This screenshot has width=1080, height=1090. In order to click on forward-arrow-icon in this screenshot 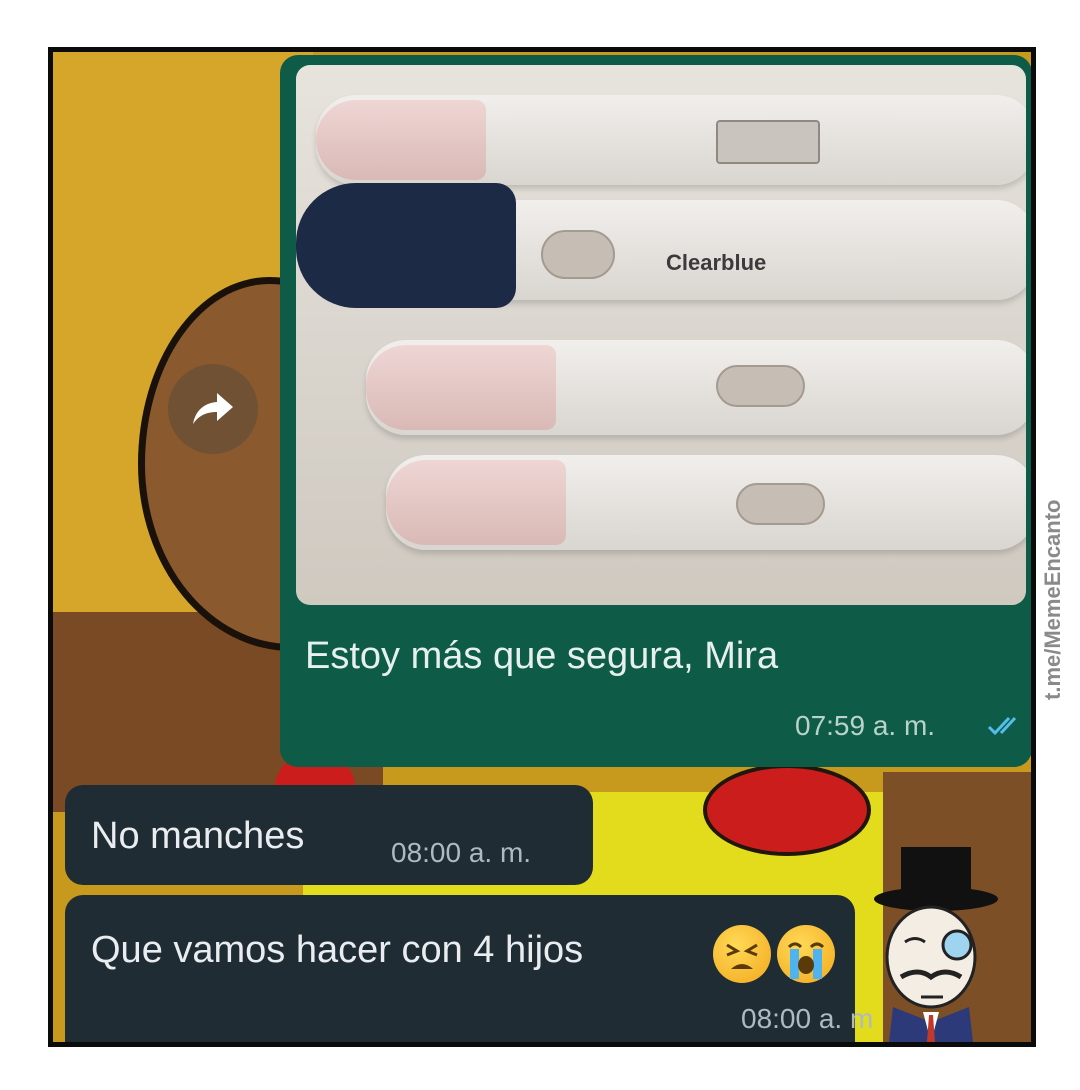, I will do `click(213, 408)`.